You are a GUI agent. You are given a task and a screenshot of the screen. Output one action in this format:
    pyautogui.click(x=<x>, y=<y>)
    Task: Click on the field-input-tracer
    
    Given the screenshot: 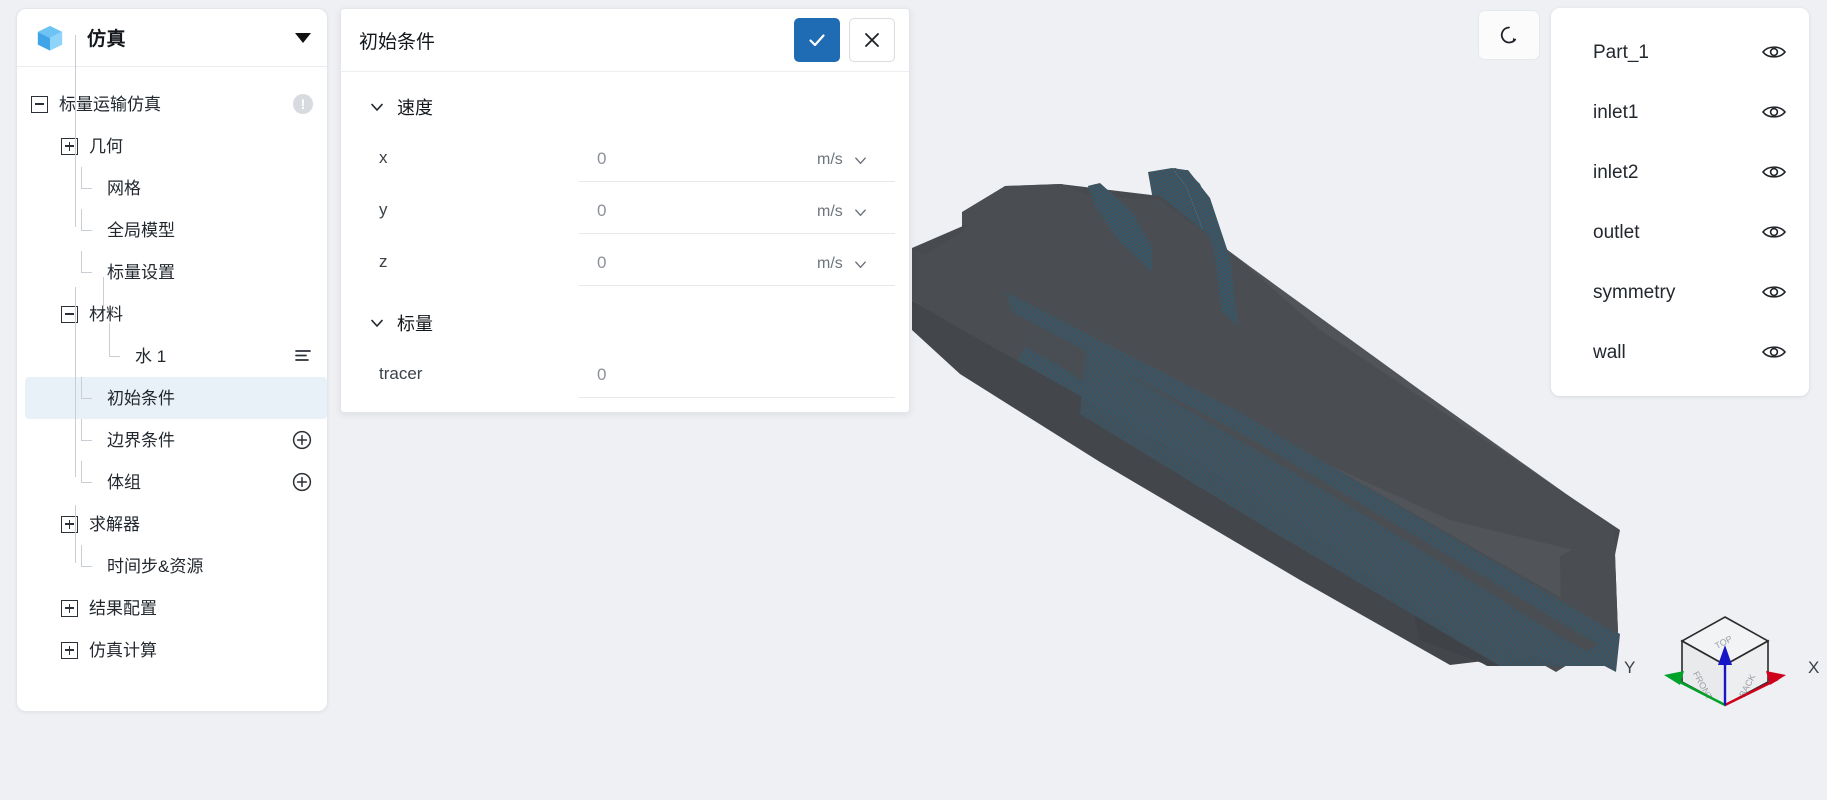 What is the action you would take?
    pyautogui.click(x=737, y=381)
    